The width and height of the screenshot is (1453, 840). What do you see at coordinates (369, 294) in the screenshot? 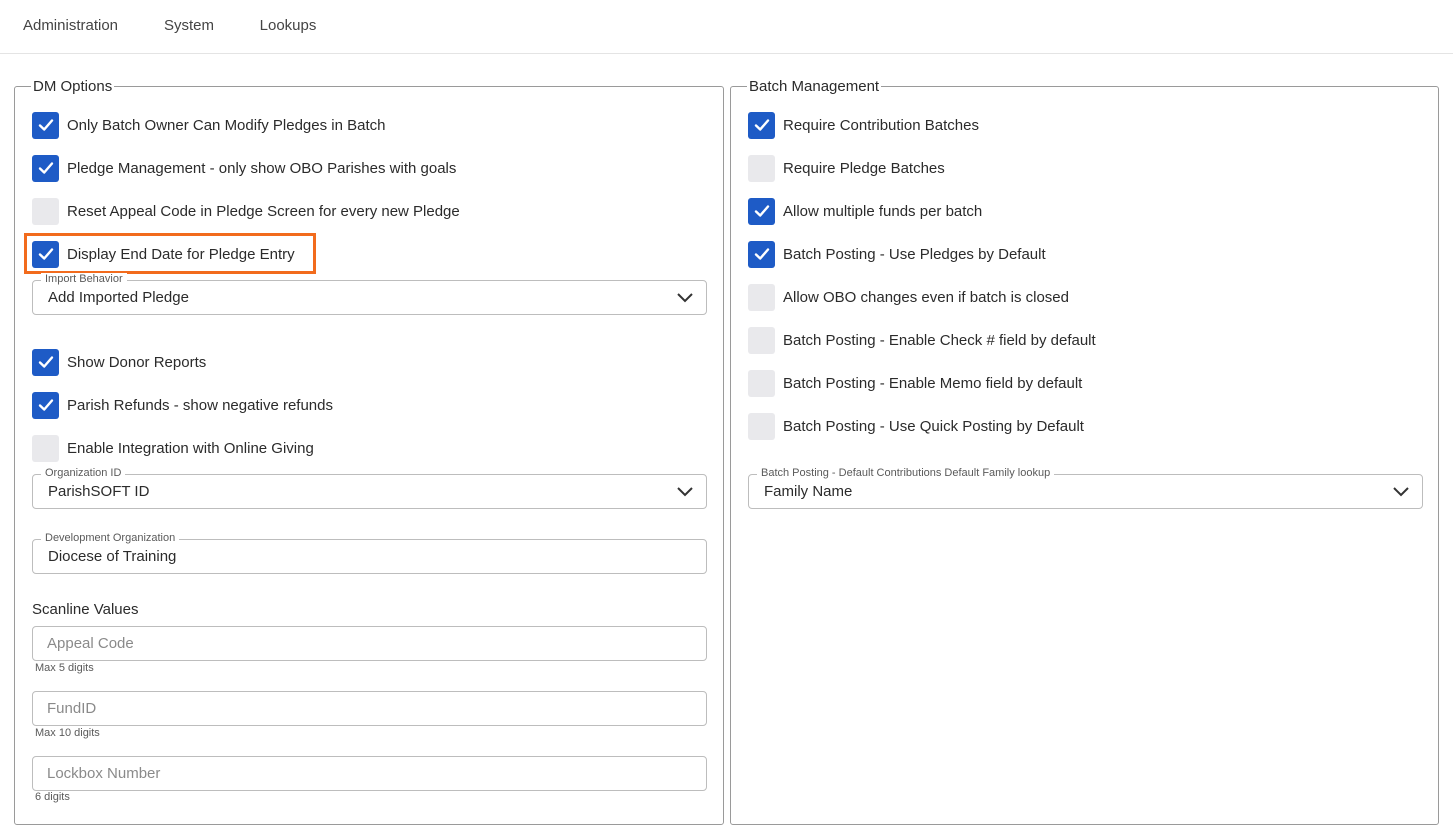
I see `import-behavior-select: Import Behavior Add Imported Pledge` at bounding box center [369, 294].